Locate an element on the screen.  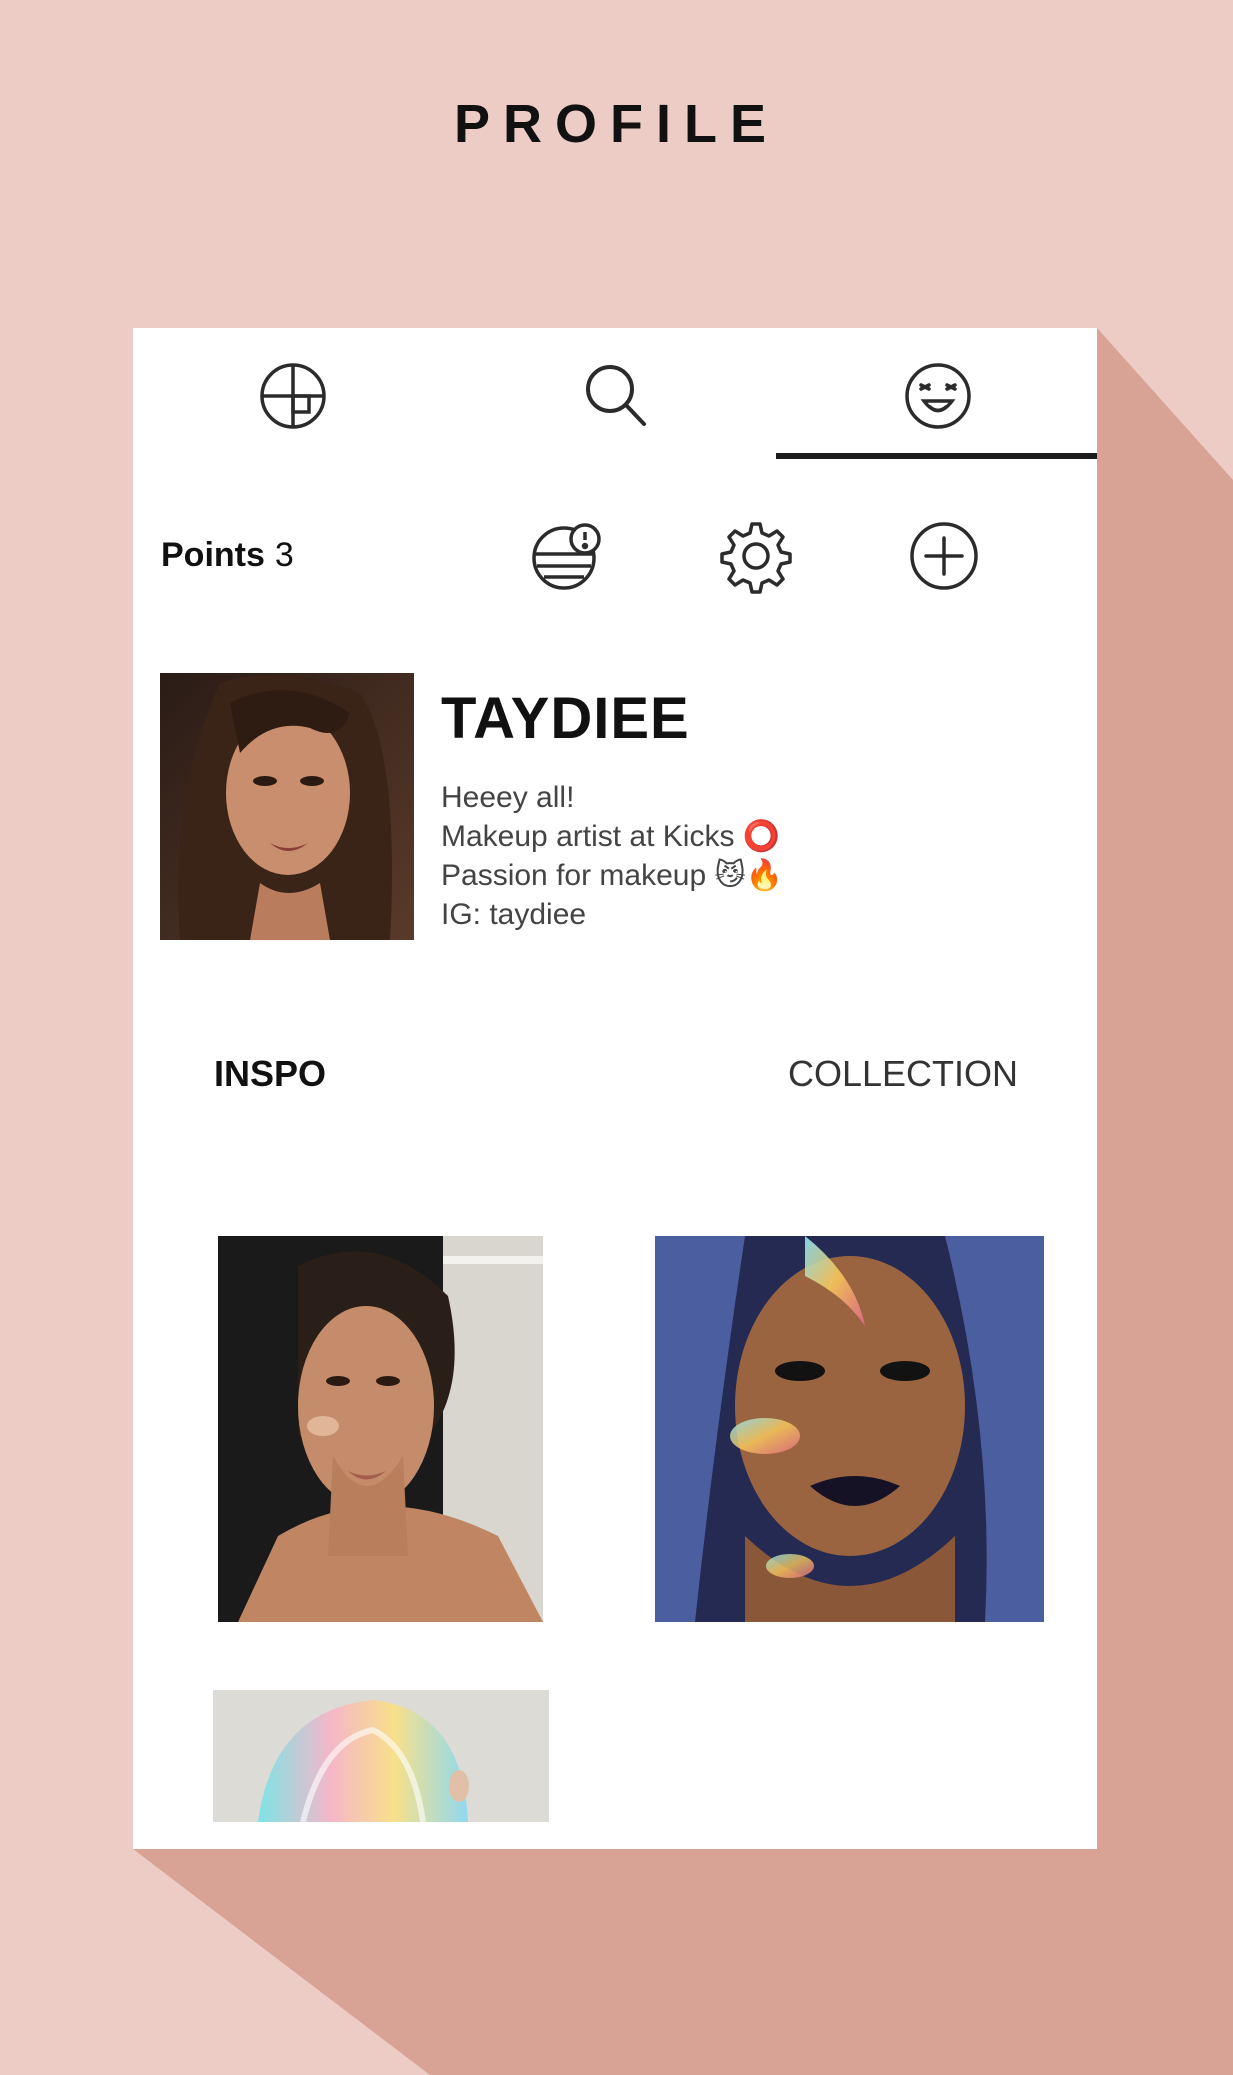
search-icon is located at coordinates (616, 396).